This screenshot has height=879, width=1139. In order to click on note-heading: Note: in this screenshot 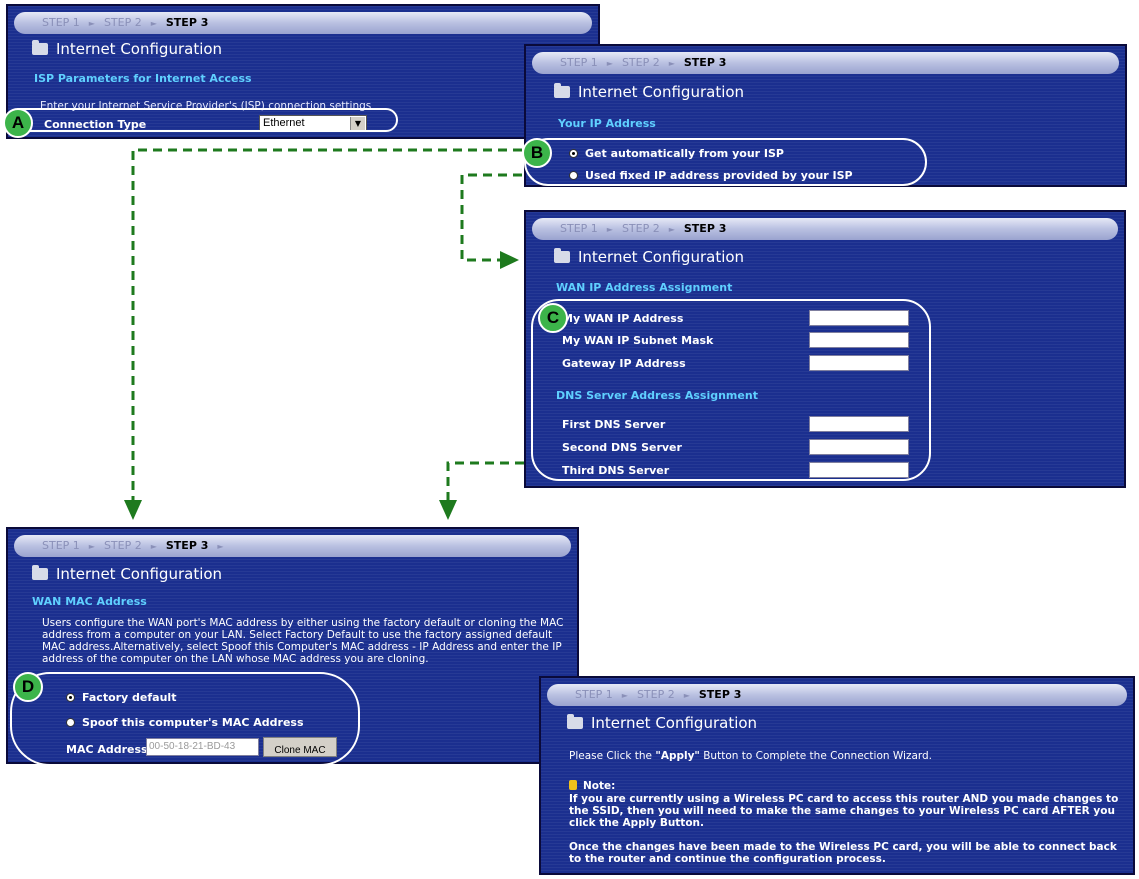, I will do `click(592, 786)`.